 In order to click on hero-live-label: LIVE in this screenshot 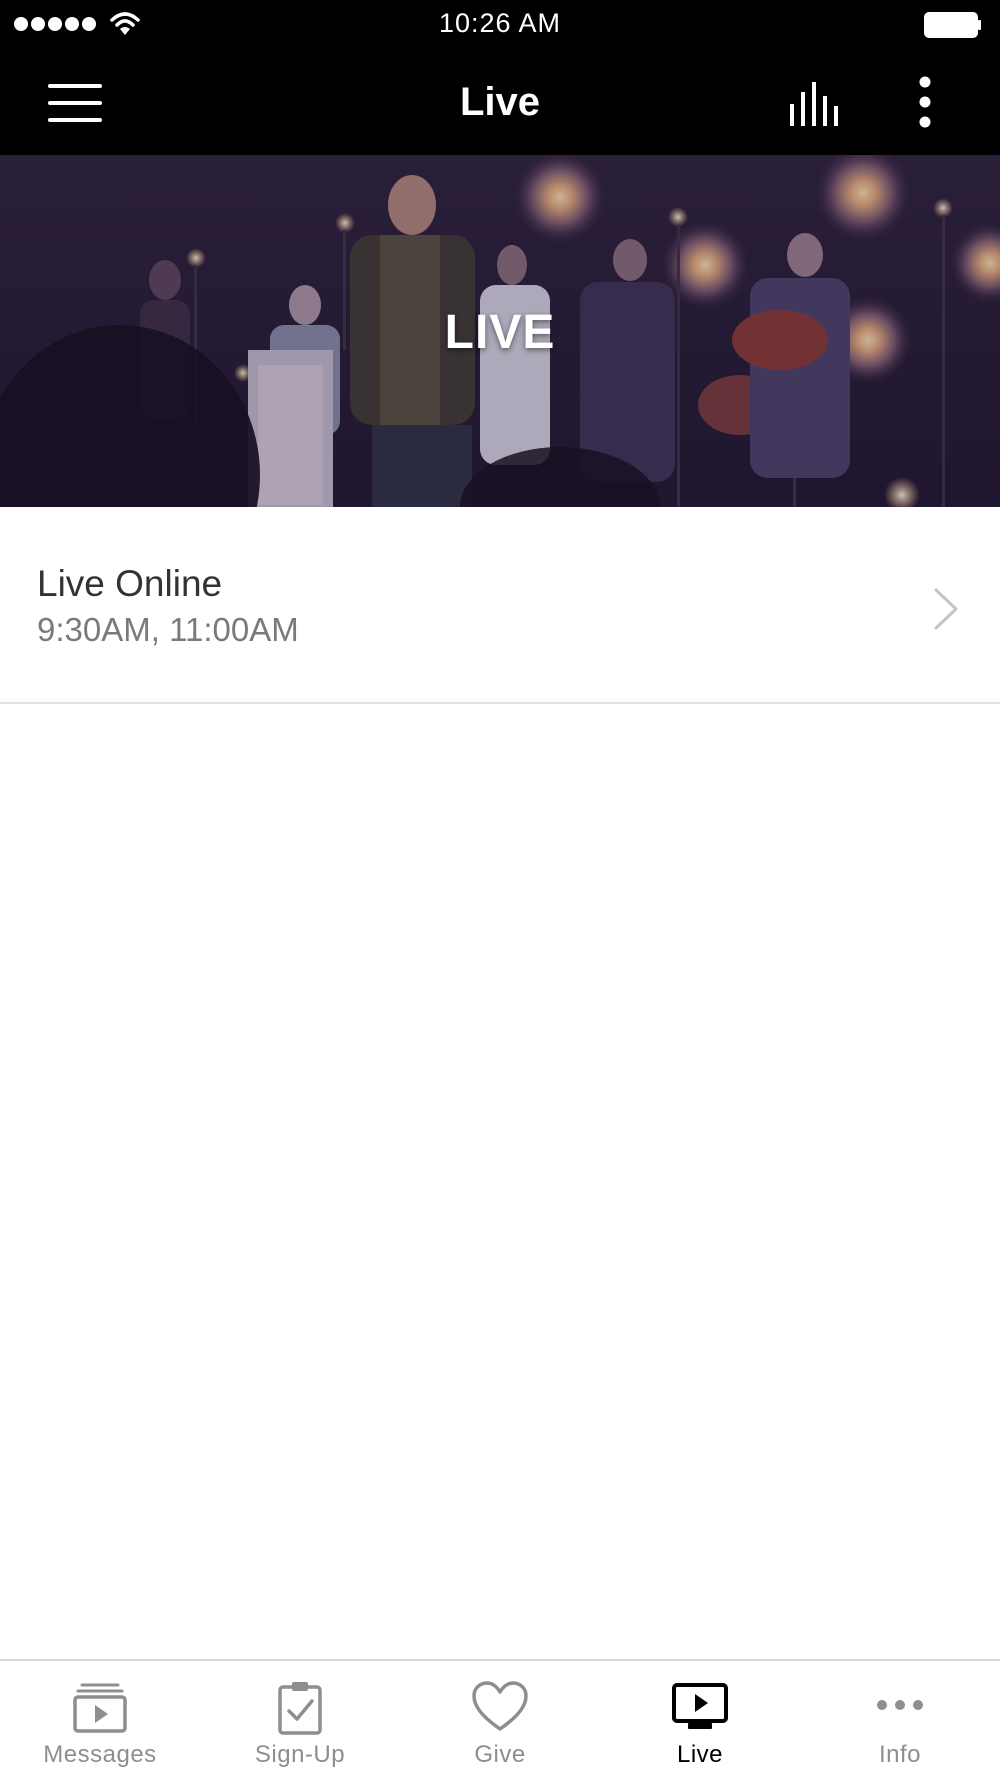, I will do `click(500, 332)`.